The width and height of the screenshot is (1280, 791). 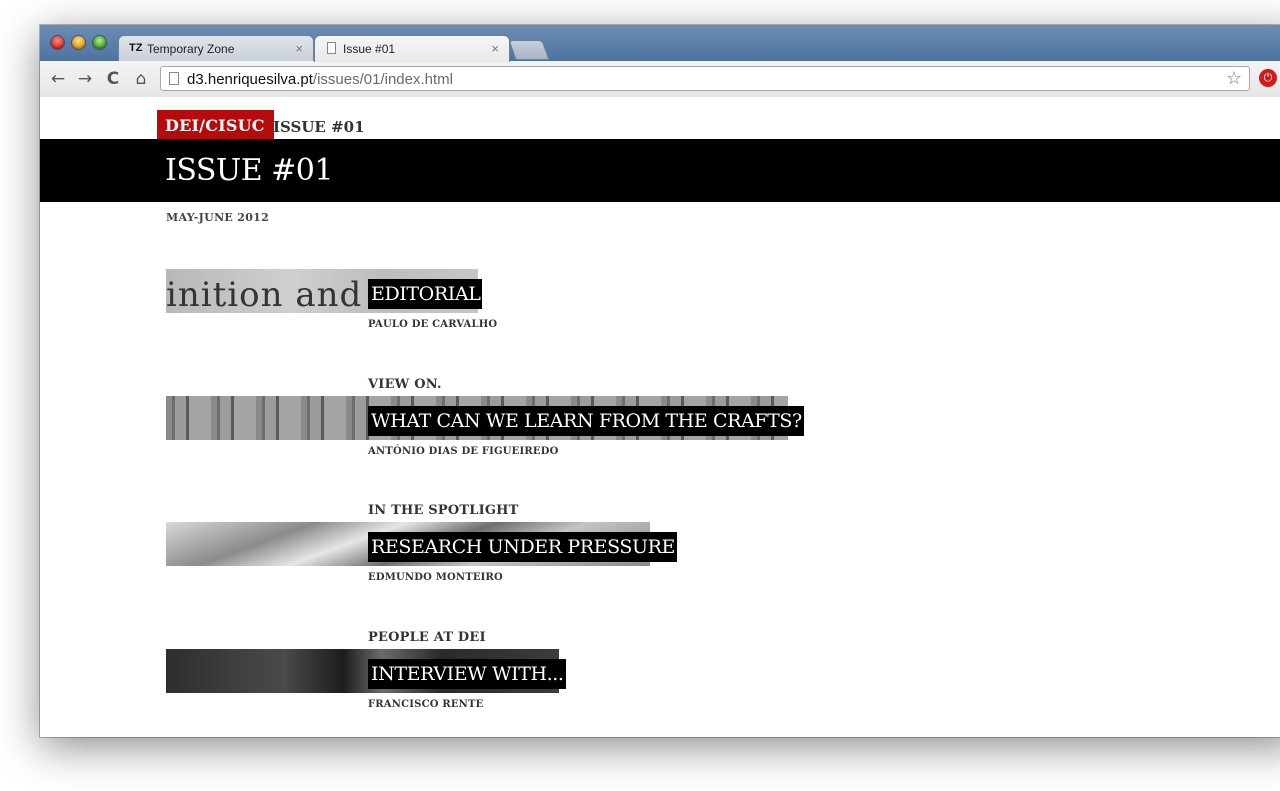 What do you see at coordinates (412, 48) in the screenshot?
I see `tab-issue-01: Issue #01 ×` at bounding box center [412, 48].